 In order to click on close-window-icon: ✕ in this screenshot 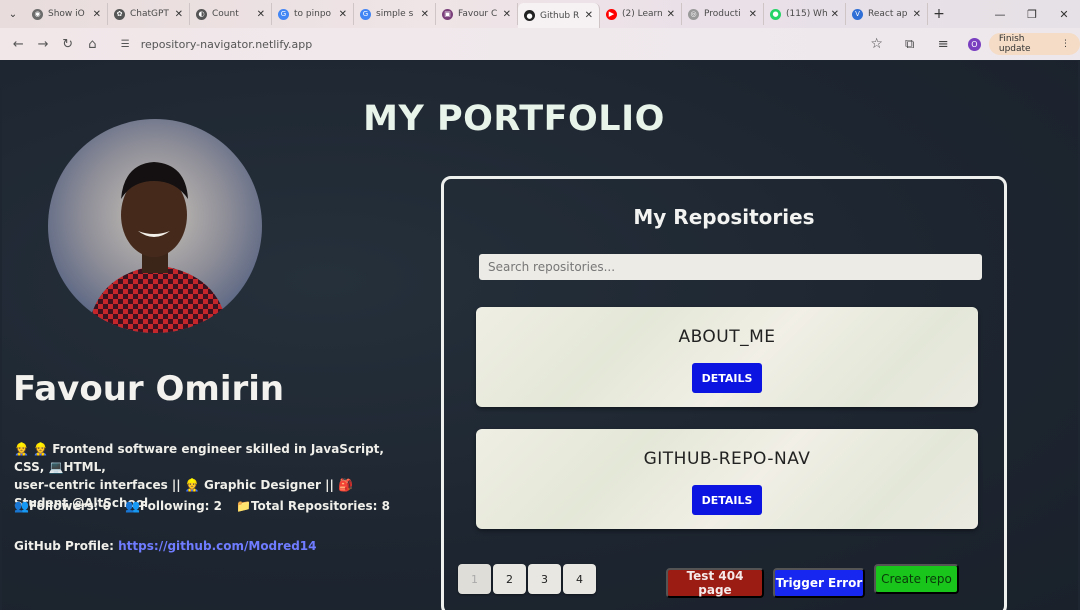, I will do `click(1064, 14)`.